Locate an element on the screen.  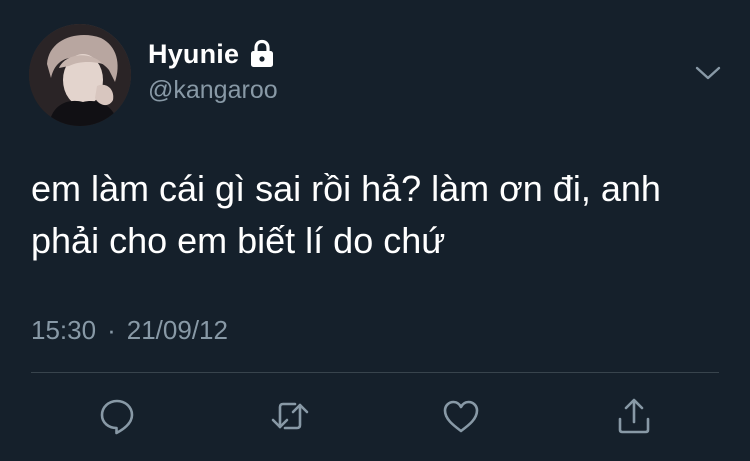
tweet-header: Hyunie @kangaroo is located at coordinates (213, 71).